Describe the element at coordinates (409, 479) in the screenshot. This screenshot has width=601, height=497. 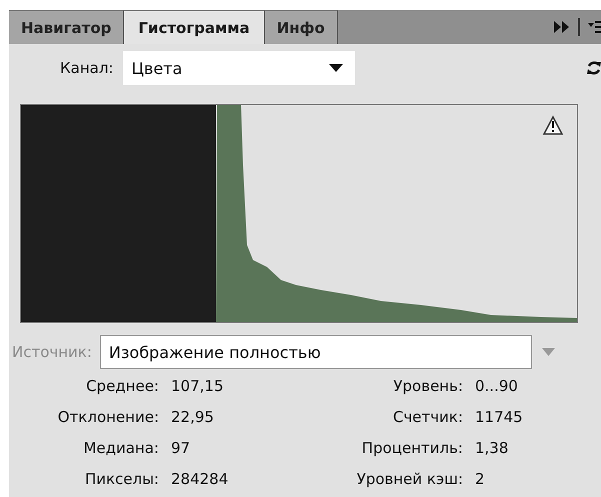
I see `stat-label: Уровней кэш:` at that location.